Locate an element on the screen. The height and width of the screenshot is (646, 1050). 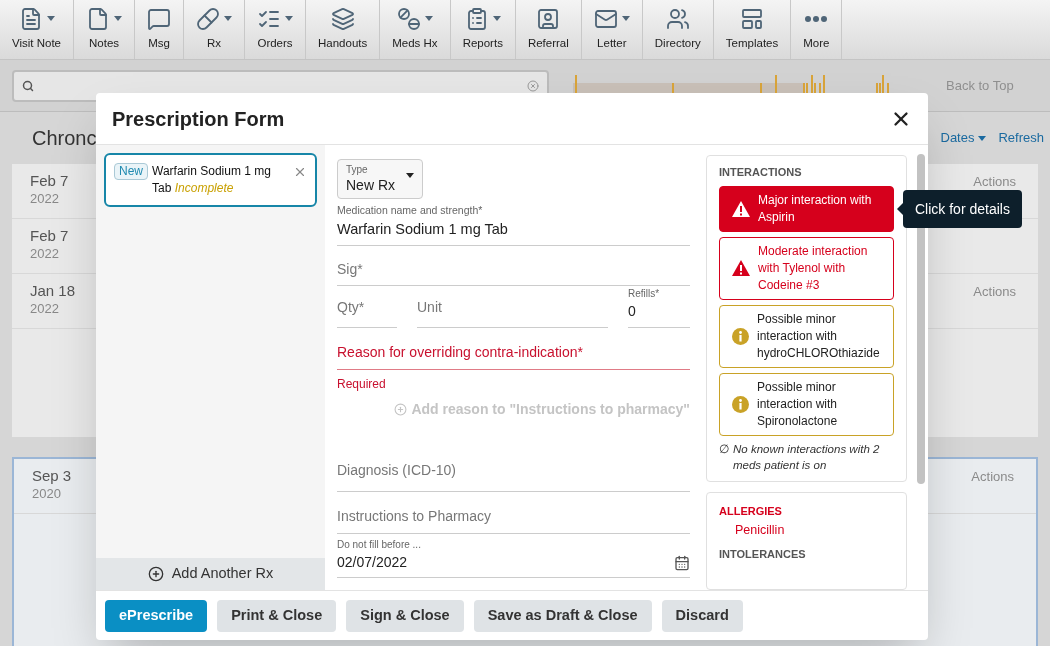
type-select: Type New Rx is located at coordinates (380, 179).